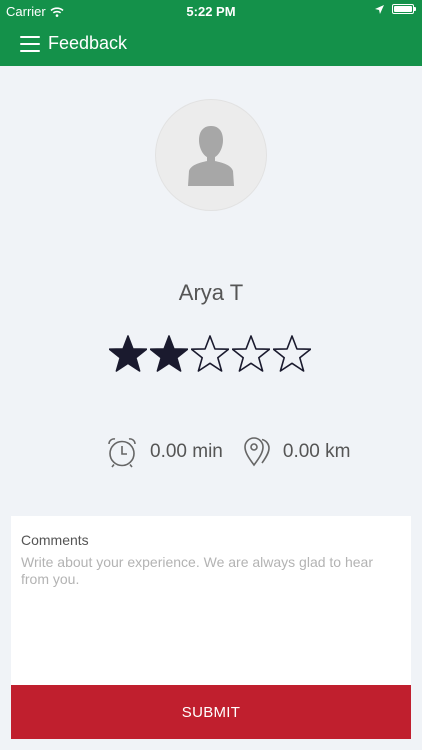 The height and width of the screenshot is (750, 422). What do you see at coordinates (257, 452) in the screenshot?
I see `map-pins-icon` at bounding box center [257, 452].